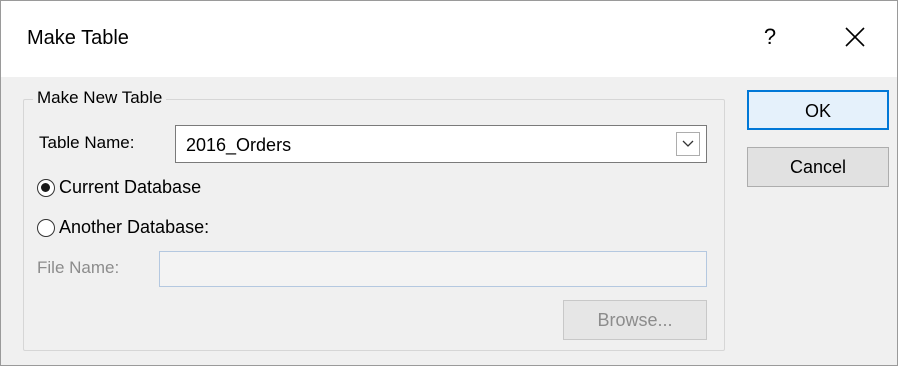  I want to click on radio-another-indicator, so click(46, 227).